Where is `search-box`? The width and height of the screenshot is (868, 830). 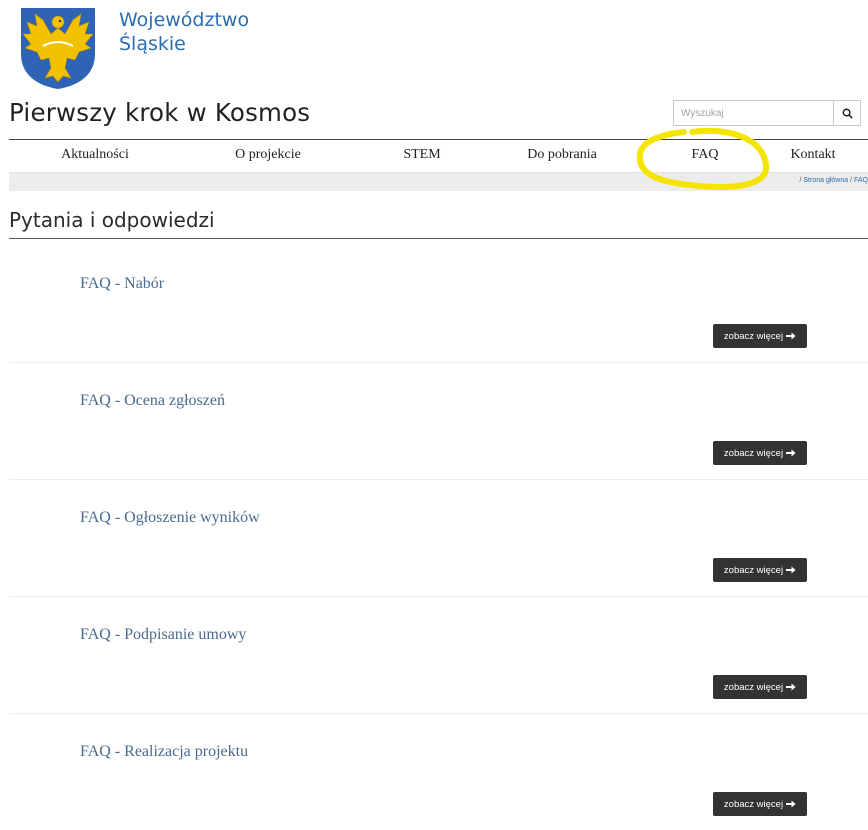 search-box is located at coordinates (767, 113).